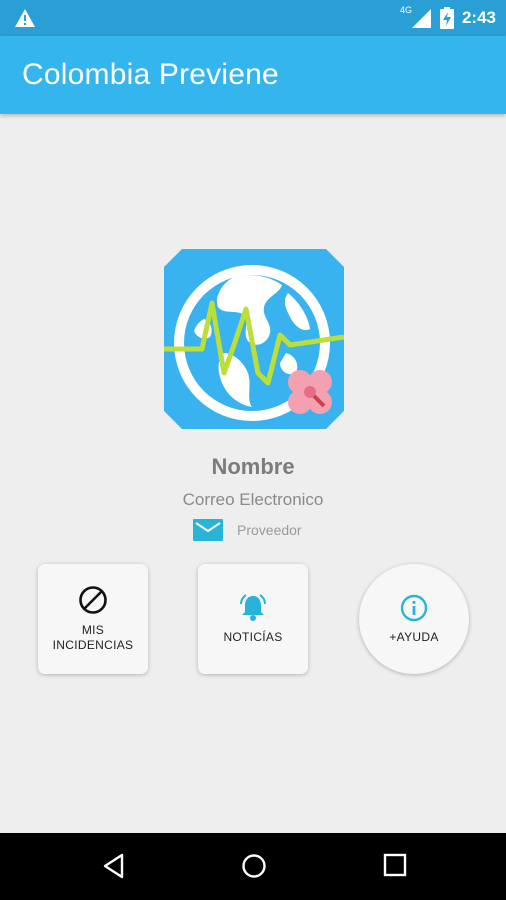 This screenshot has width=506, height=900. Describe the element at coordinates (93, 600) in the screenshot. I see `block-icon` at that location.